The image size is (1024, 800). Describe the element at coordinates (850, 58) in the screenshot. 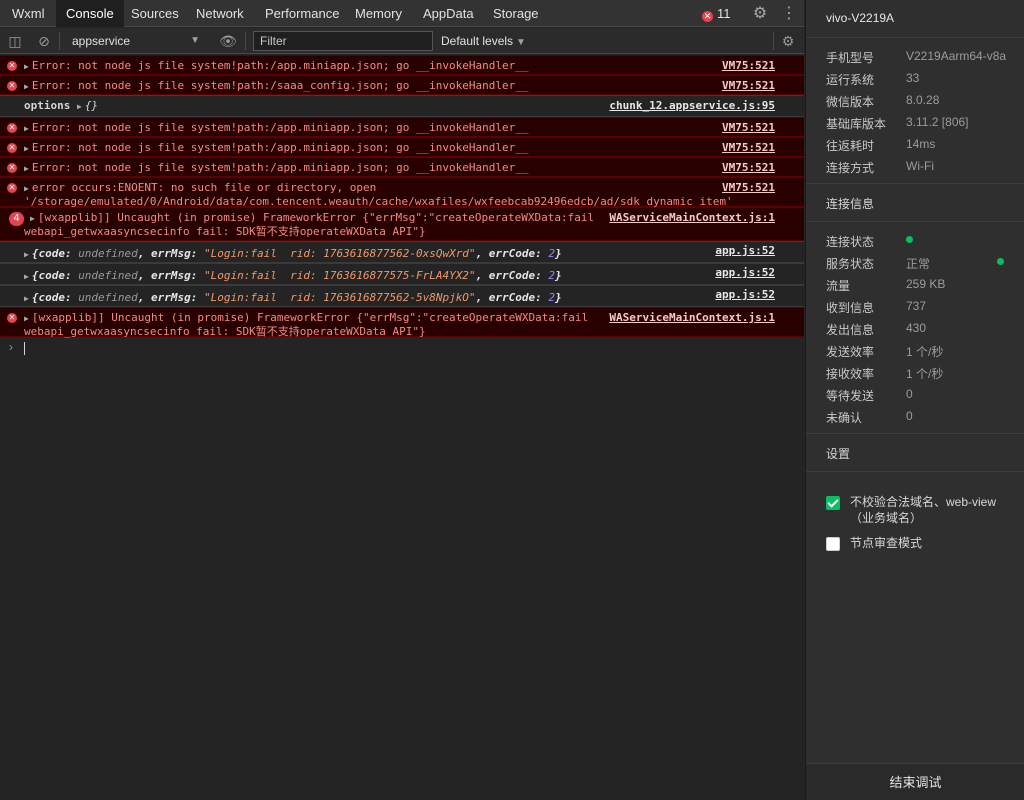

I see `info-label: 手机型号` at that location.